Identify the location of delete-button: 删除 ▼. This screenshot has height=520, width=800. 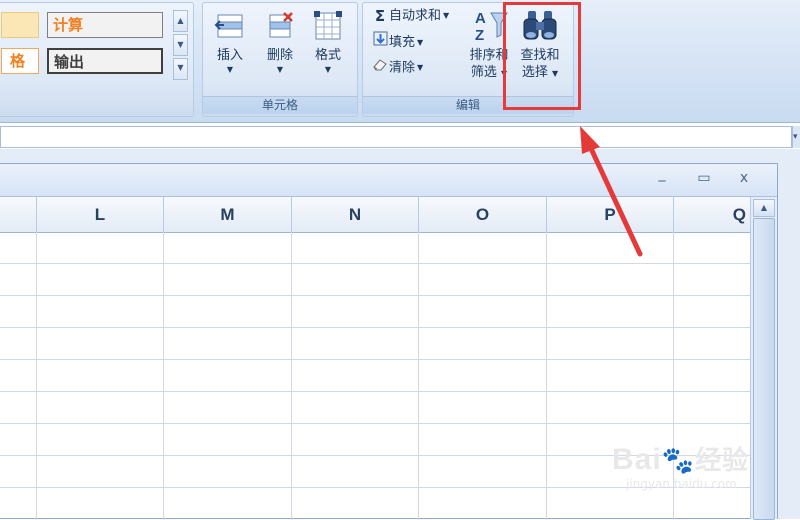
(280, 42).